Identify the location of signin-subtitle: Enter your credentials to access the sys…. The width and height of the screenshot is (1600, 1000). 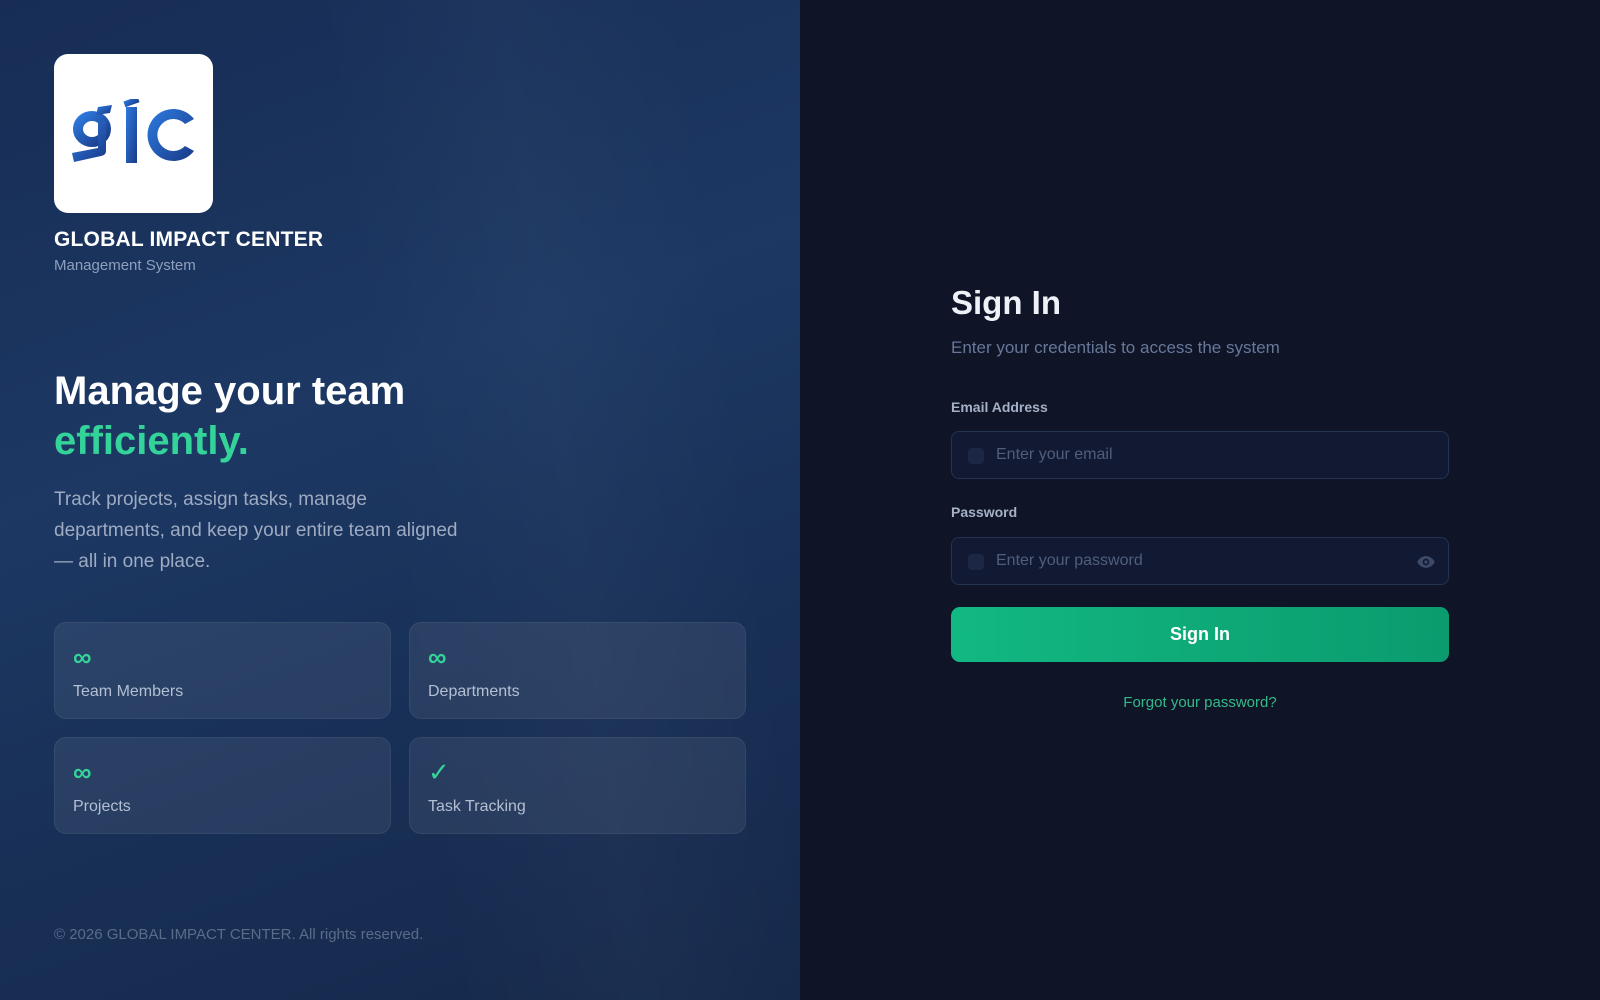
(1115, 347).